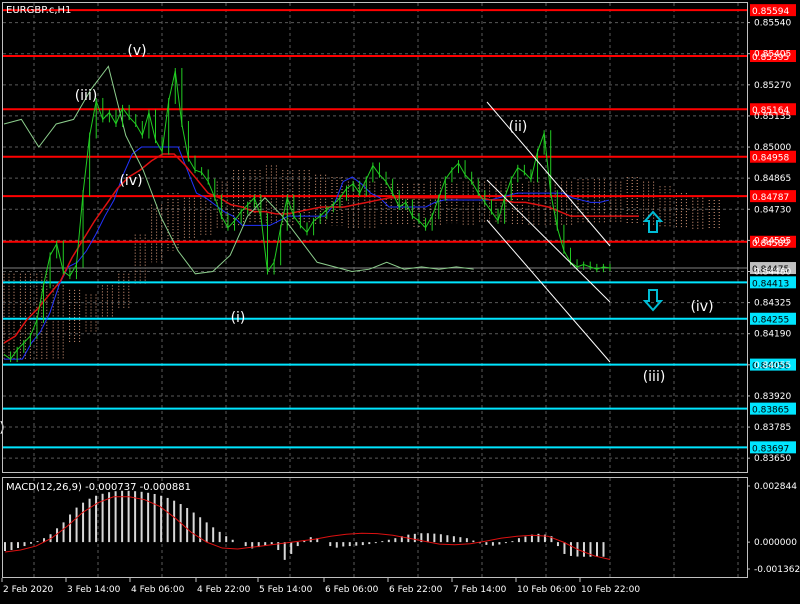  Describe the element at coordinates (770, 159) in the screenshot. I see `level-label: 0.84958` at that location.